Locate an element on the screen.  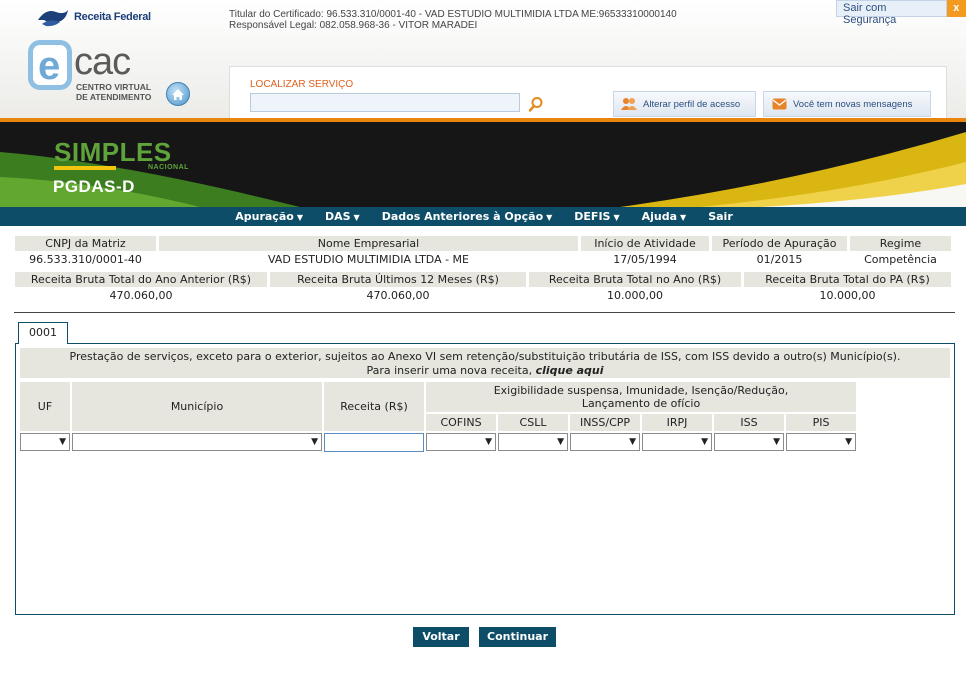
logout-label: Sair com Segurança is located at coordinates (891, 13).